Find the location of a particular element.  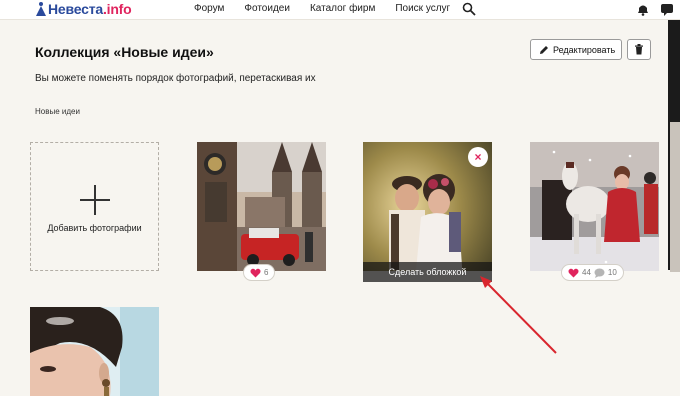

edit-button: Редактировать is located at coordinates (576, 49).